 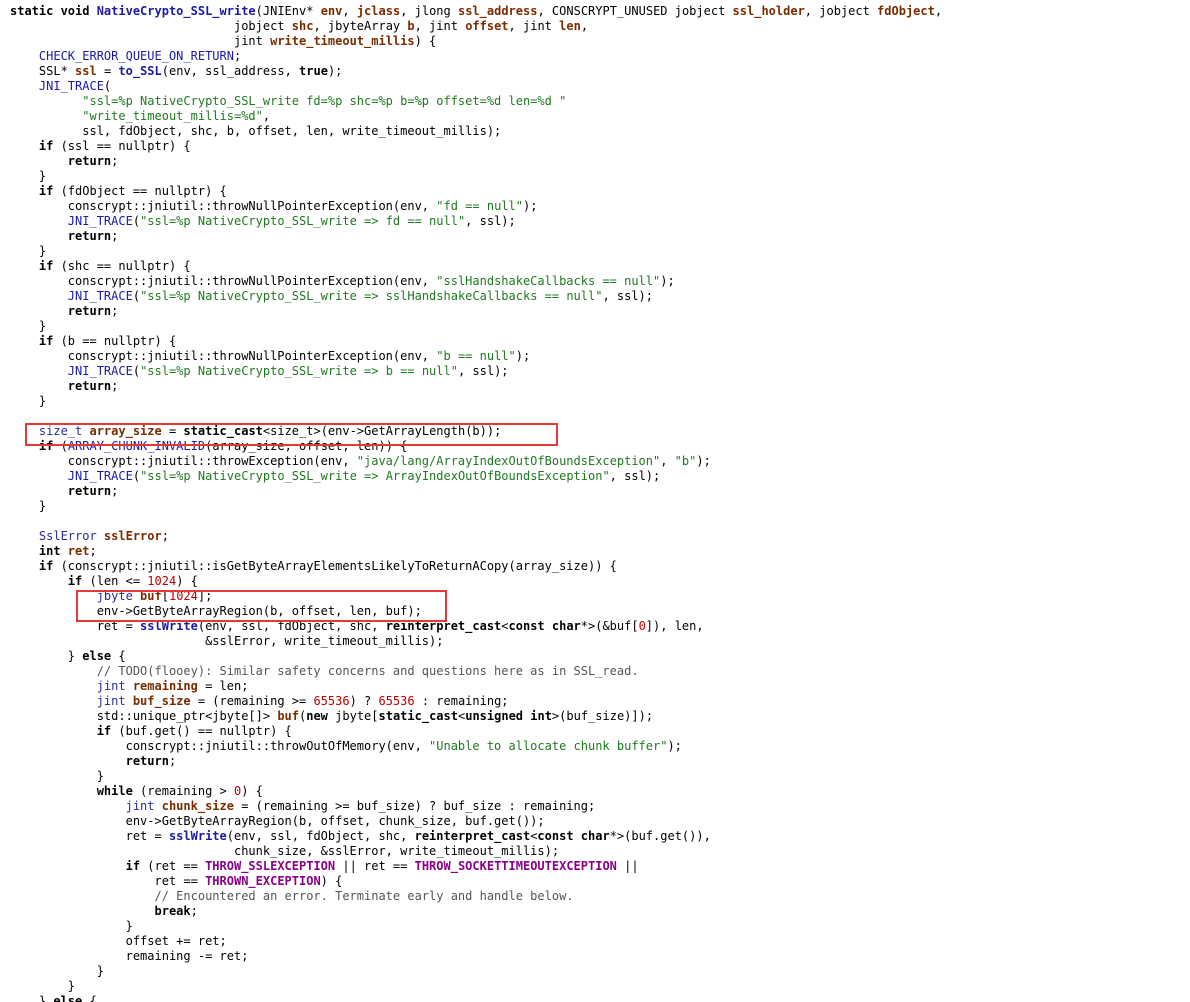 What do you see at coordinates (97, 656) in the screenshot?
I see `code-token: else` at bounding box center [97, 656].